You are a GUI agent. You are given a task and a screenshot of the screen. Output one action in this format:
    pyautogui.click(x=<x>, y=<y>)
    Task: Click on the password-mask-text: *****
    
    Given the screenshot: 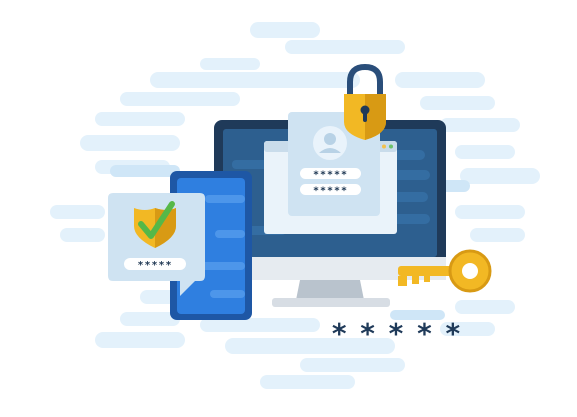 What is the action you would take?
    pyautogui.click(x=330, y=191)
    